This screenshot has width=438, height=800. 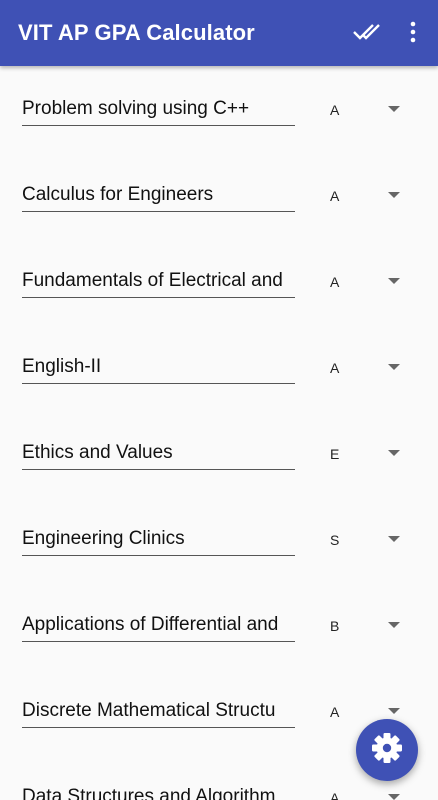 What do you see at coordinates (158, 367) in the screenshot?
I see `course-name-field: English-II` at bounding box center [158, 367].